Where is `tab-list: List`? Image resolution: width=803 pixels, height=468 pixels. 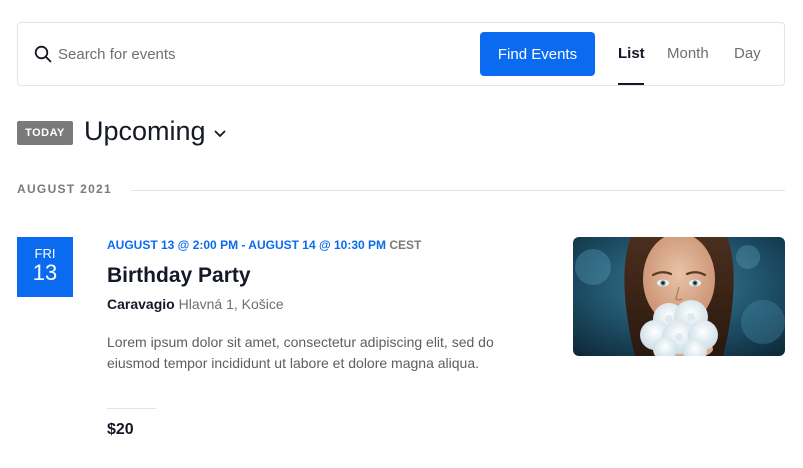 tab-list: List is located at coordinates (631, 53).